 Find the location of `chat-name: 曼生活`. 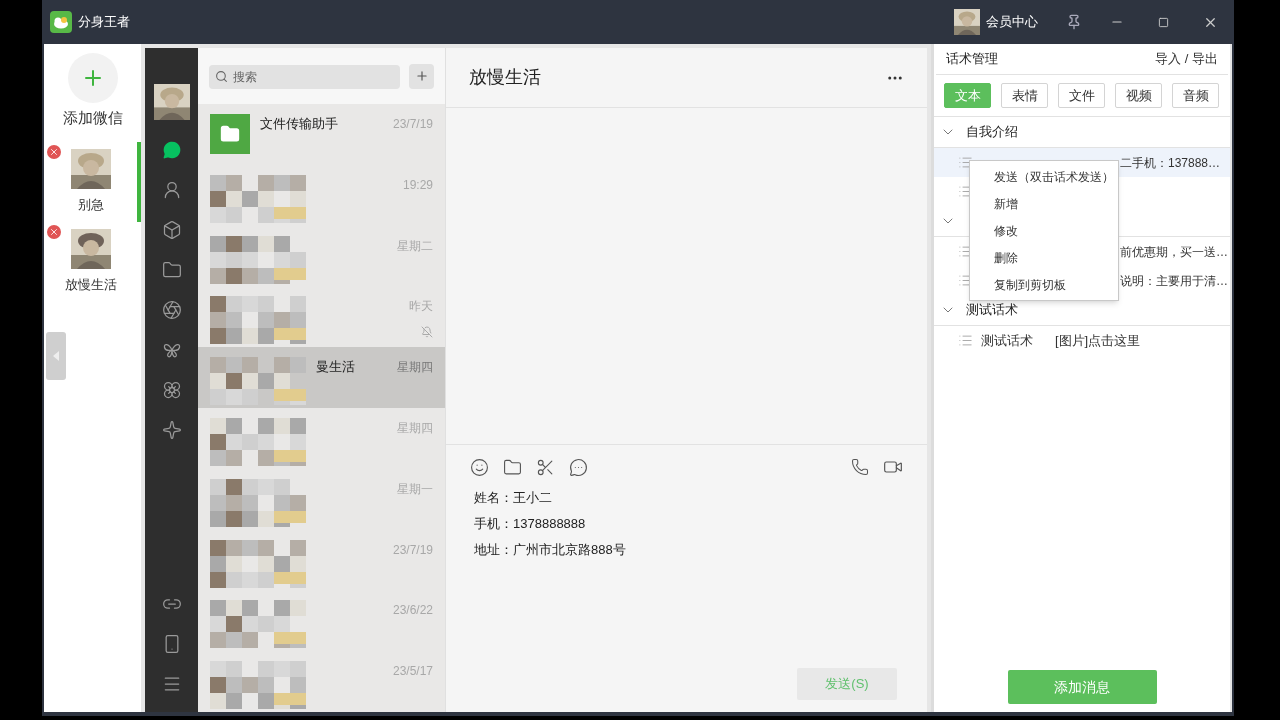

chat-name: 曼生活 is located at coordinates (335, 367).